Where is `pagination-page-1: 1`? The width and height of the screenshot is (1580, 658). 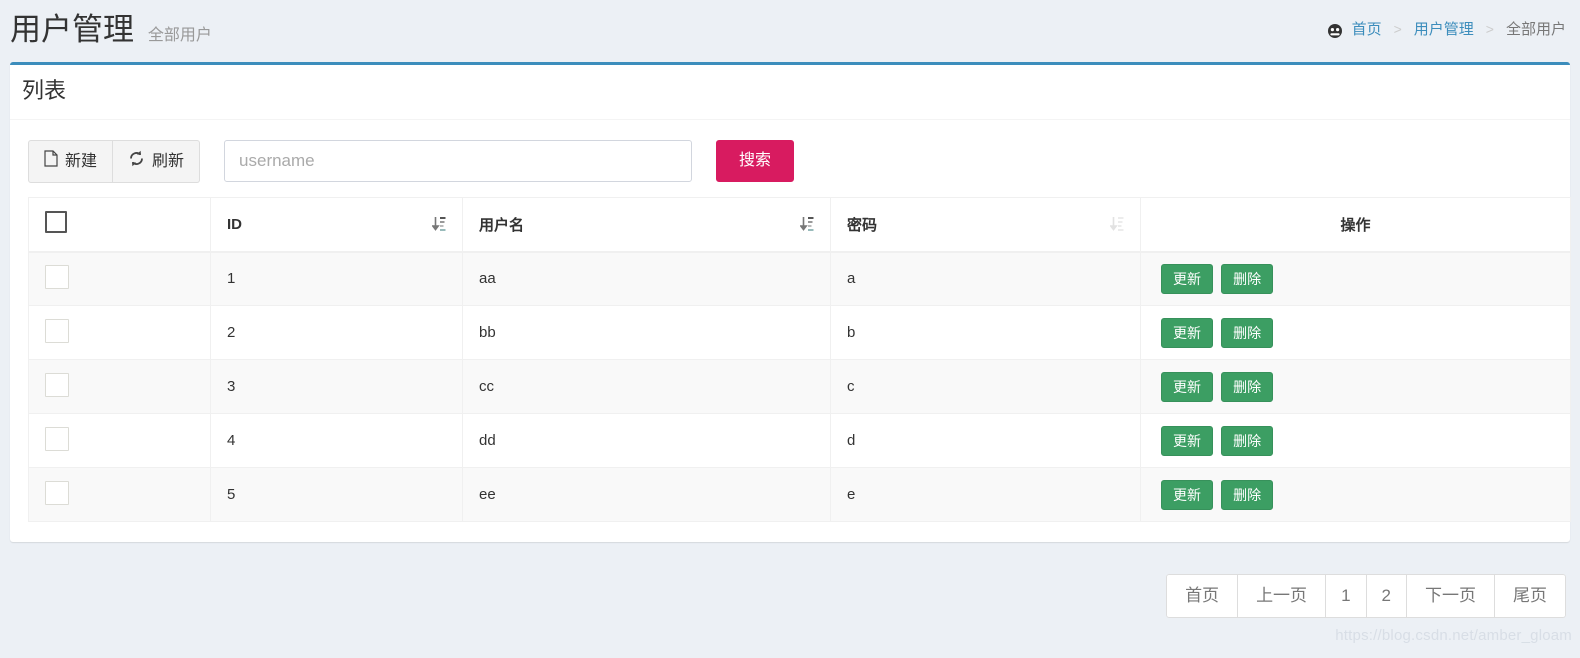
pagination-page-1: 1 is located at coordinates (1346, 596).